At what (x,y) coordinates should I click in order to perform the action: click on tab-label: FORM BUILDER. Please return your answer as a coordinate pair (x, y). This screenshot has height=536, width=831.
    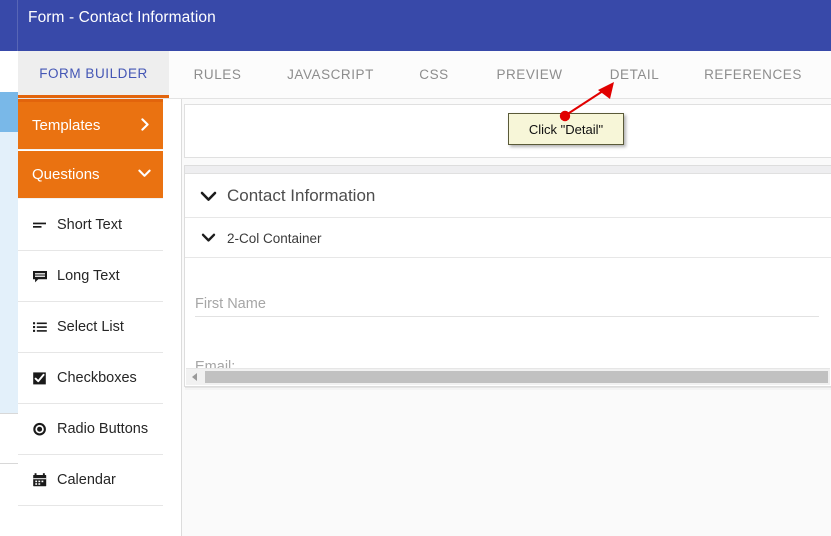
    Looking at the image, I should click on (93, 73).